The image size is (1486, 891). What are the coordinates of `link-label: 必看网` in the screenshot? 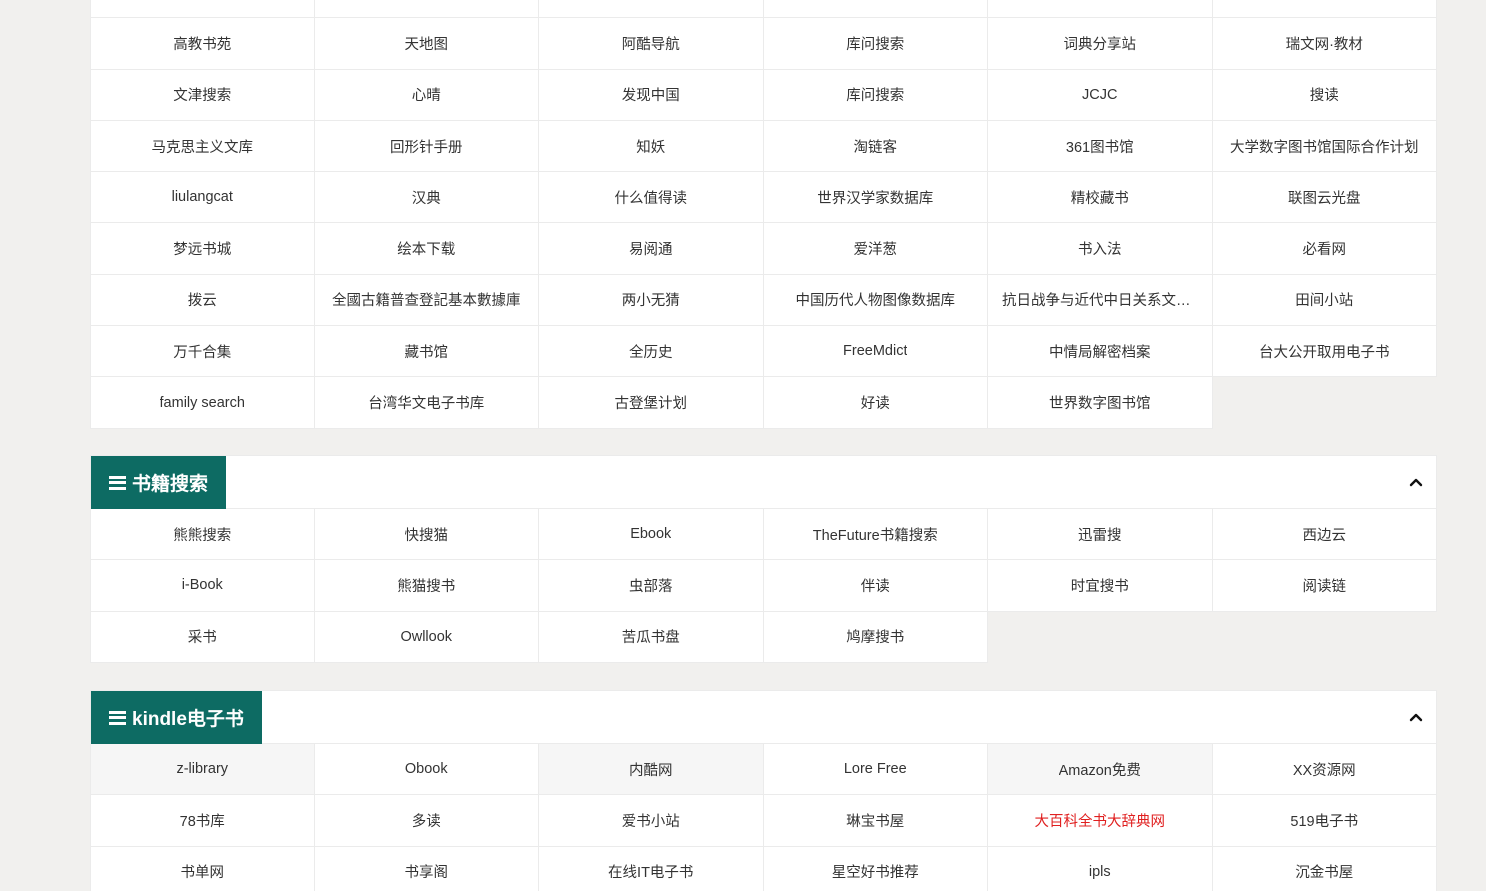 It's located at (1324, 250).